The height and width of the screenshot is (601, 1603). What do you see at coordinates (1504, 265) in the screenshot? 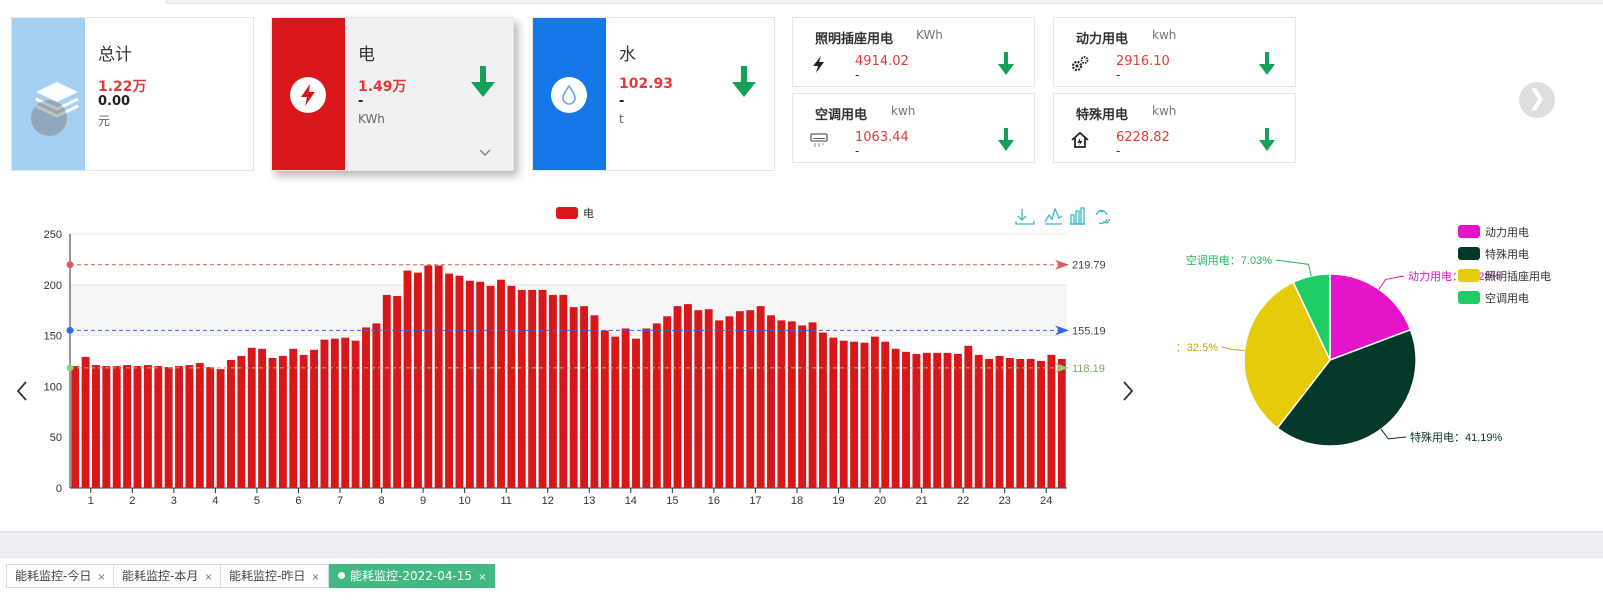
I see `pie-legend: 动力用电特殊用电照明插座用电空调用电` at bounding box center [1504, 265].